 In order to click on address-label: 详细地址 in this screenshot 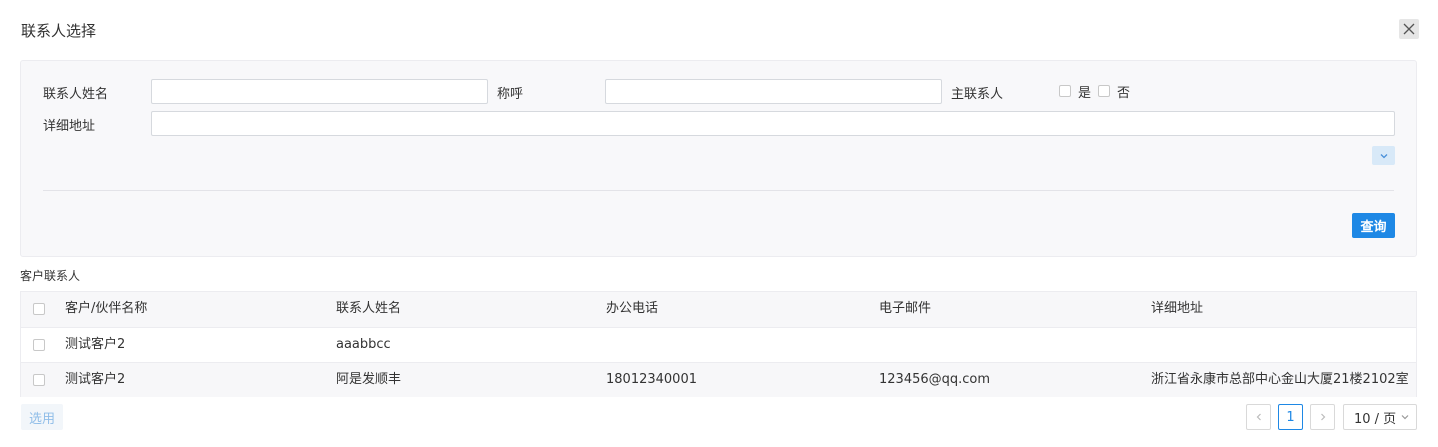, I will do `click(69, 126)`.